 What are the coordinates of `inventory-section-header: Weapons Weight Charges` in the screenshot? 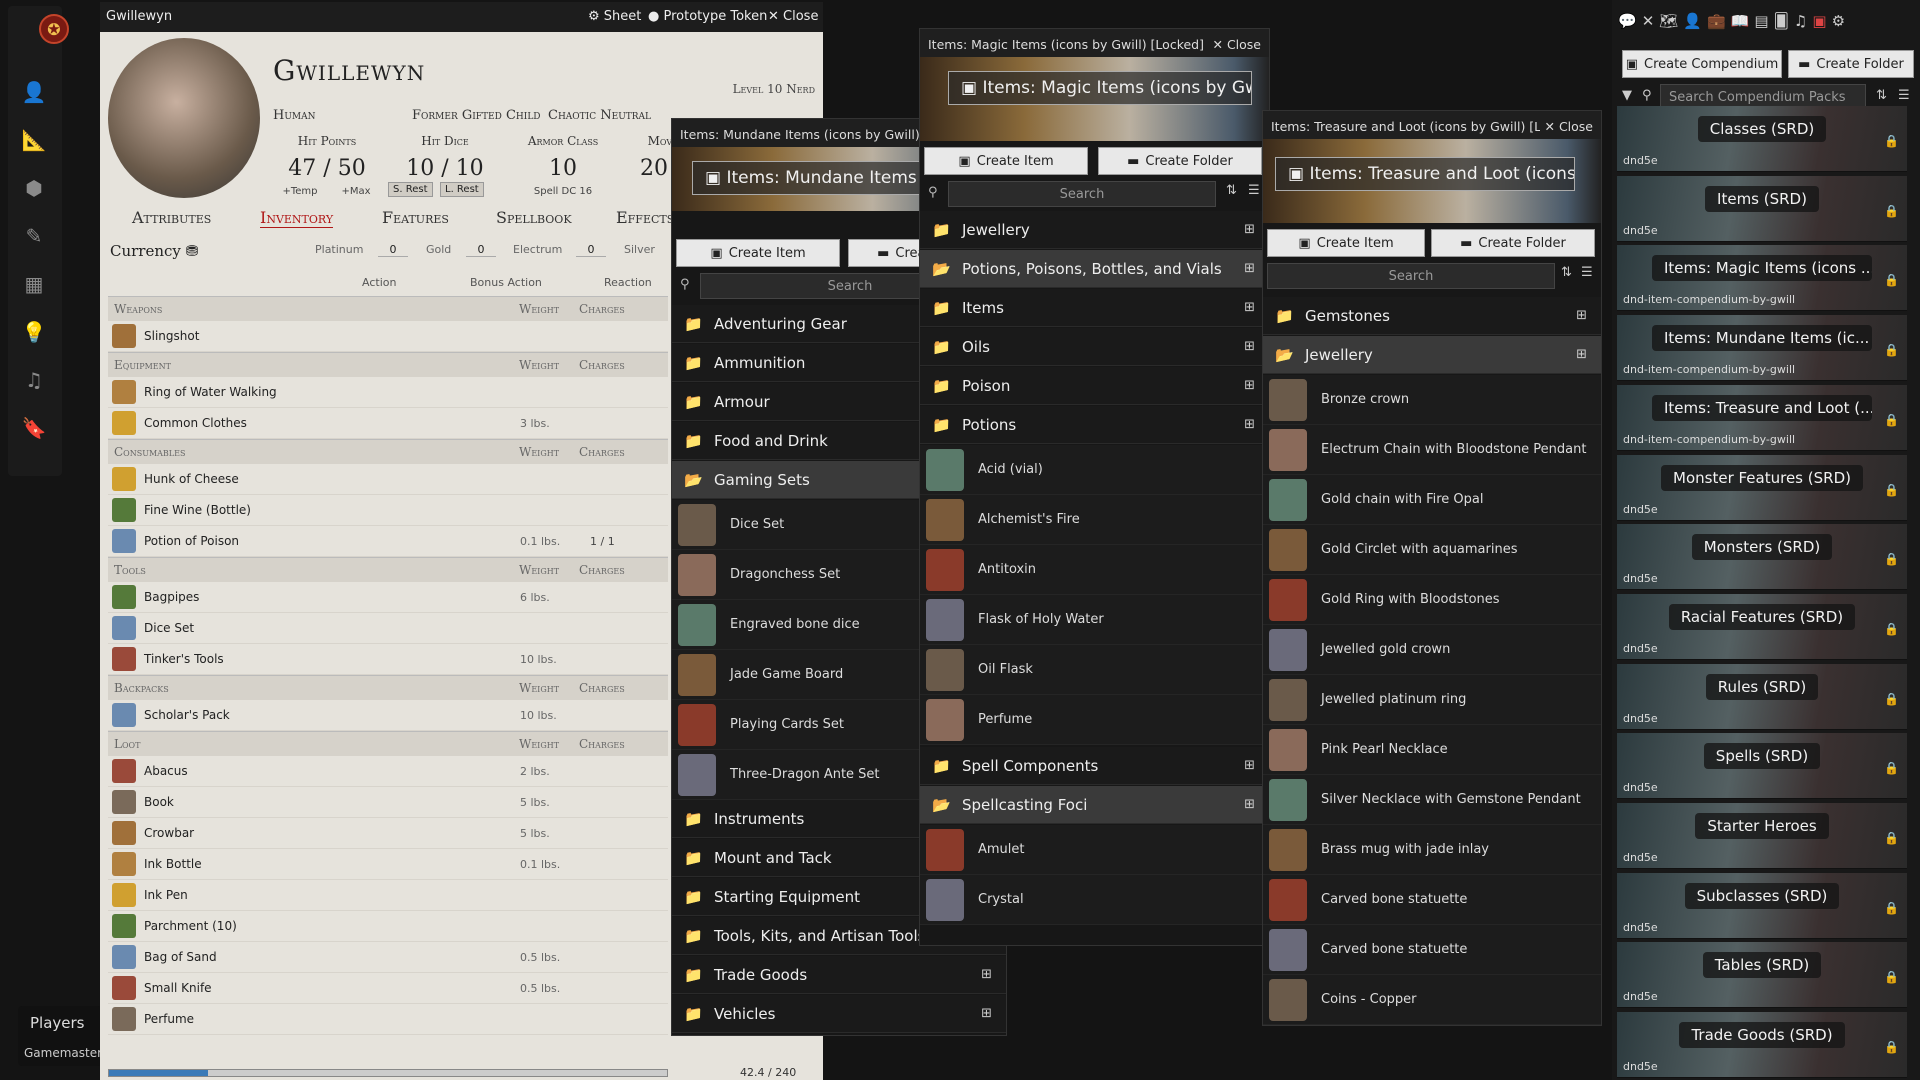 It's located at (388, 308).